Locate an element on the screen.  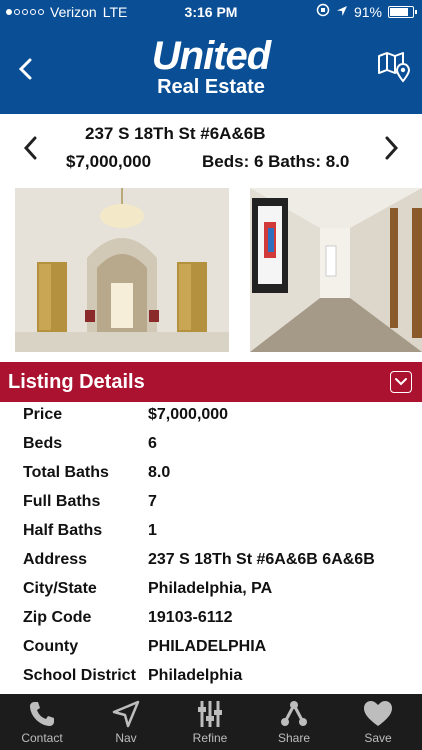
detail-value: 237 S 18Th St #6A&6B 6A&6B is located at coordinates (261, 559).